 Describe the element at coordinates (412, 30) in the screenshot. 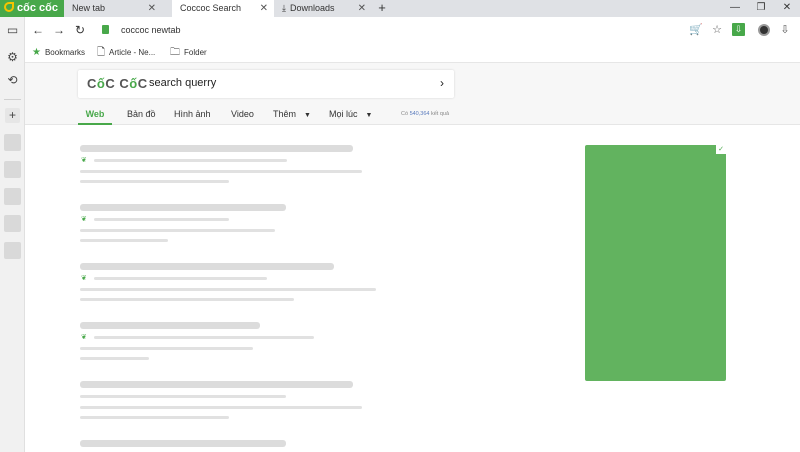

I see `toolbar: ← → ↻ coccoc newtab 🛒 ☆ ⇩ ⇩` at that location.